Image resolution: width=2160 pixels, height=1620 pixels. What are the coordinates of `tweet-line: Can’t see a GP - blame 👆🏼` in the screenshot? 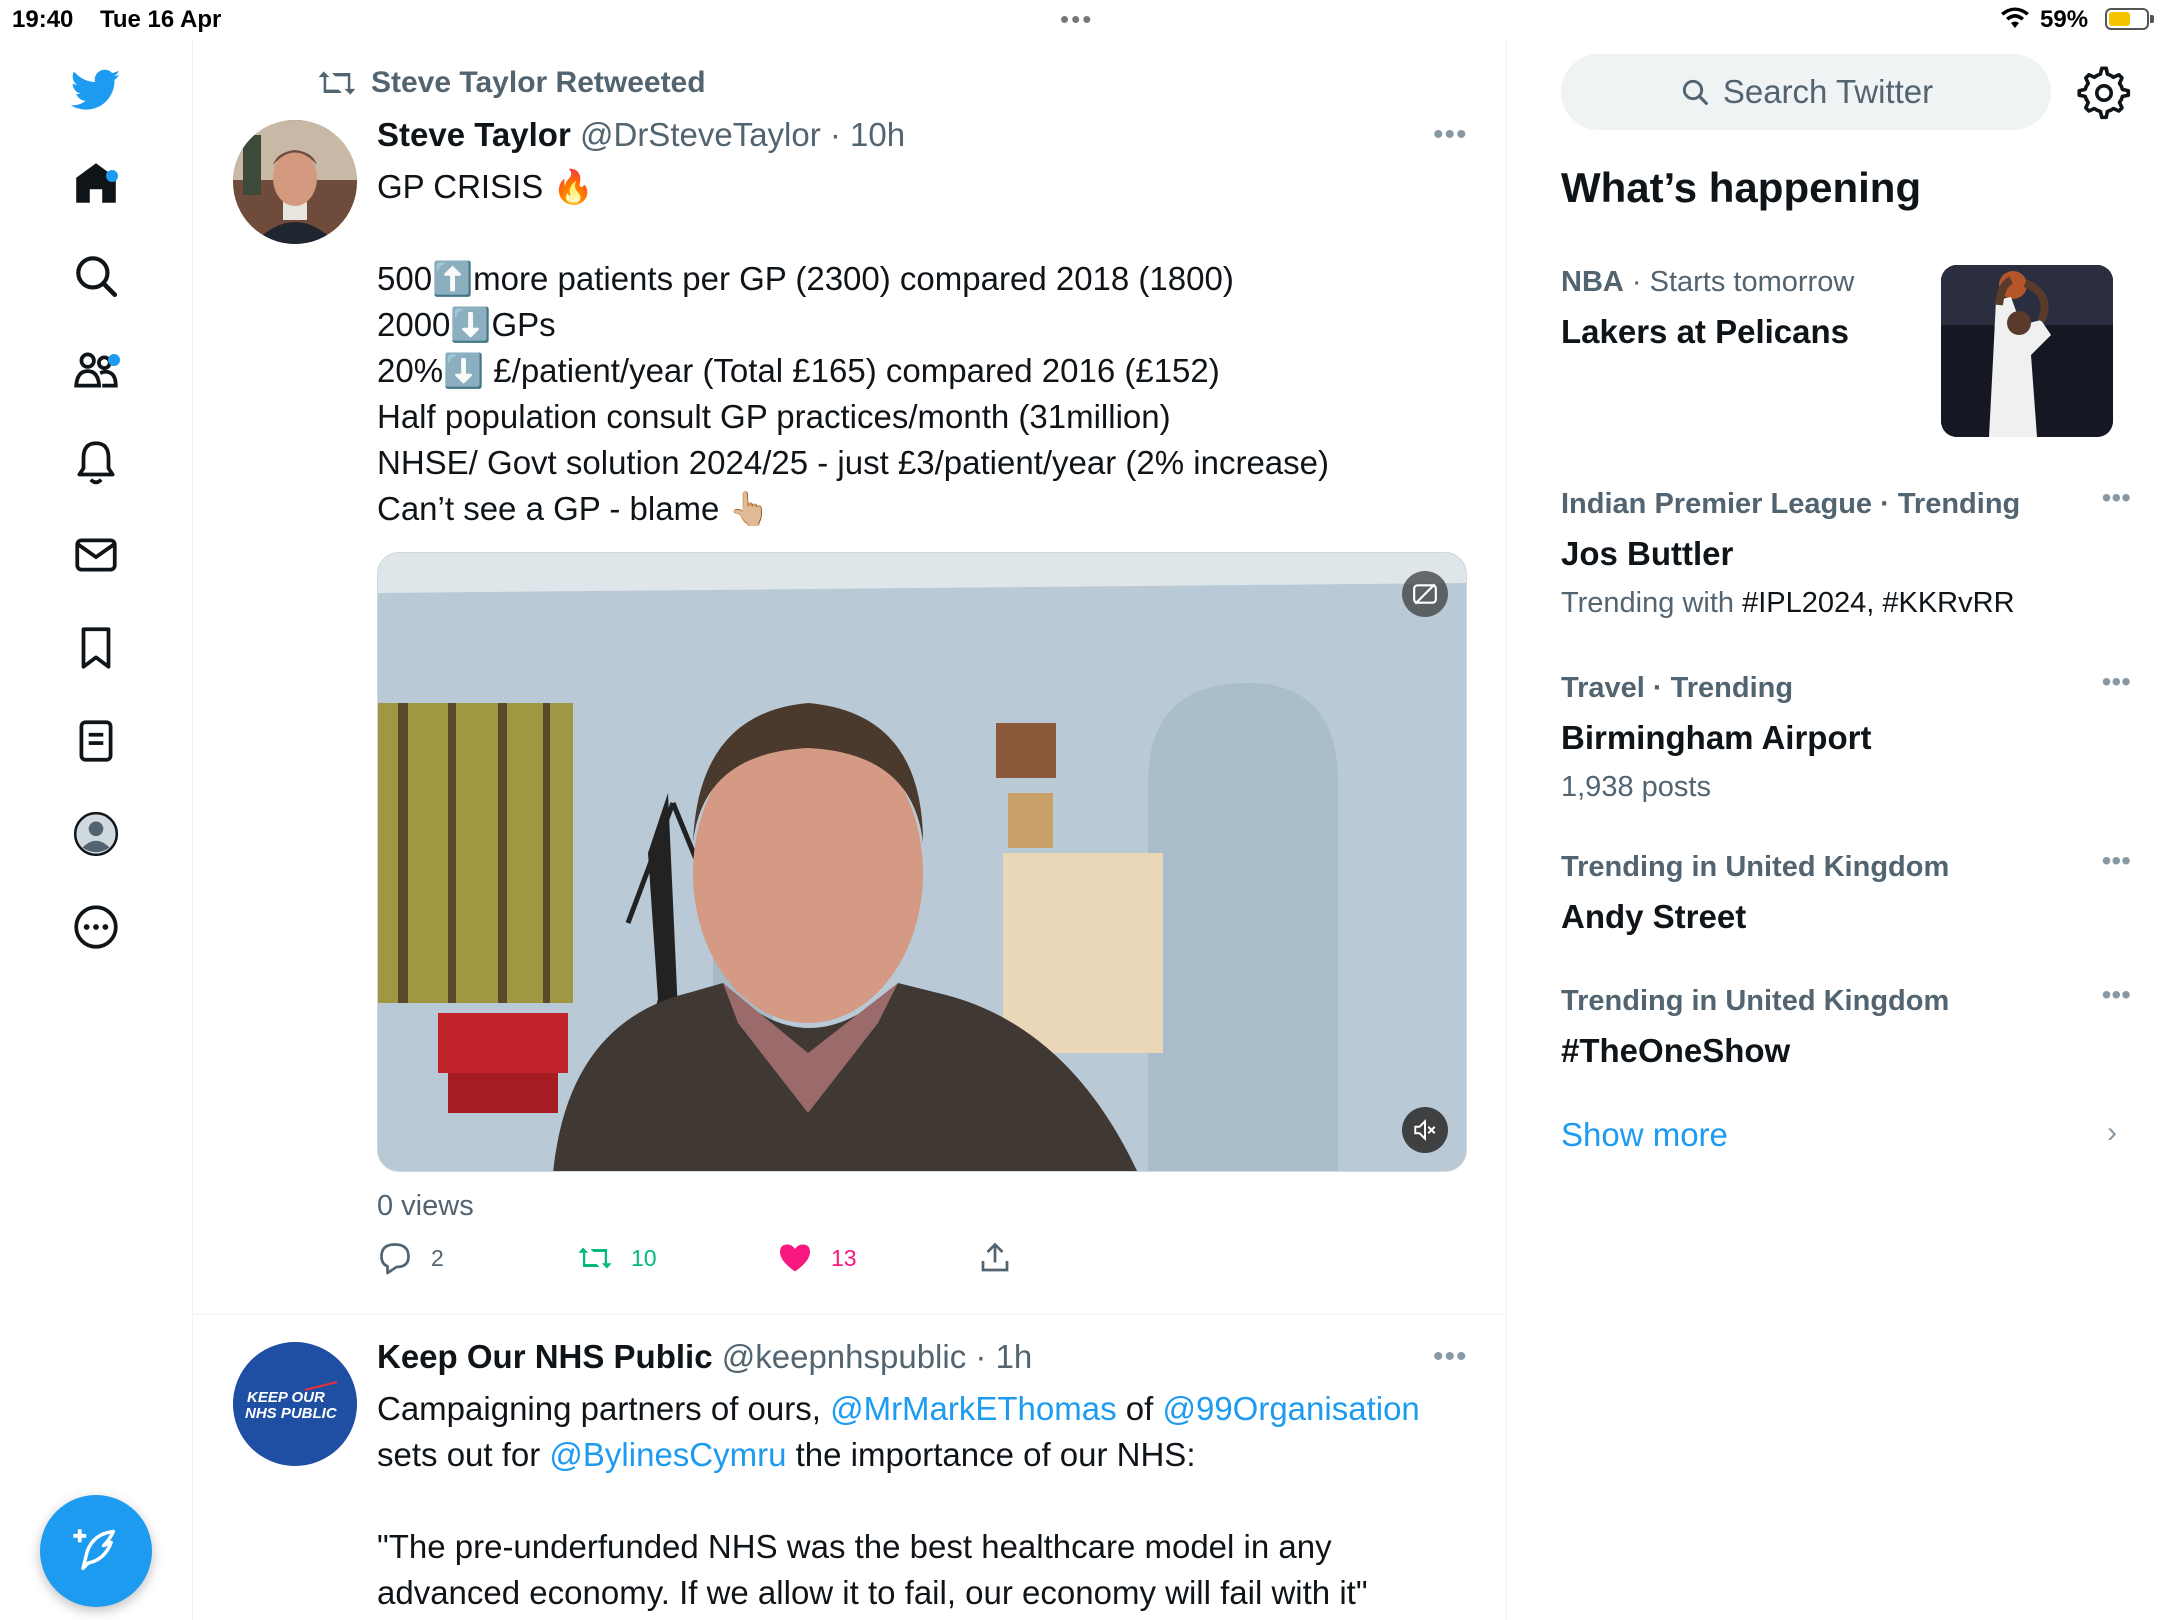 It's located at (573, 508).